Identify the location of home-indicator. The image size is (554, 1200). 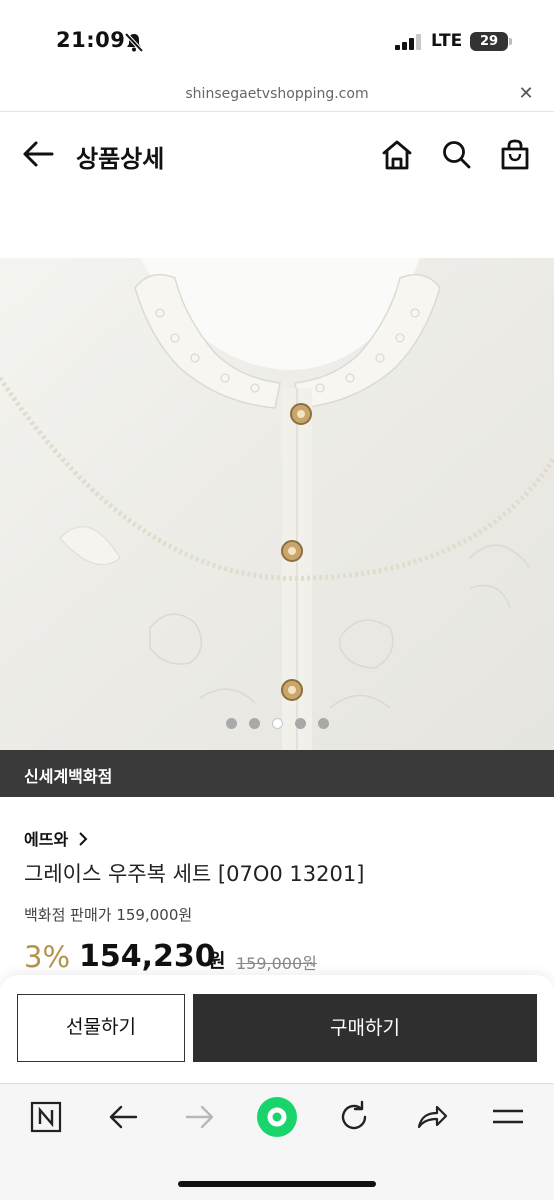
(277, 1184).